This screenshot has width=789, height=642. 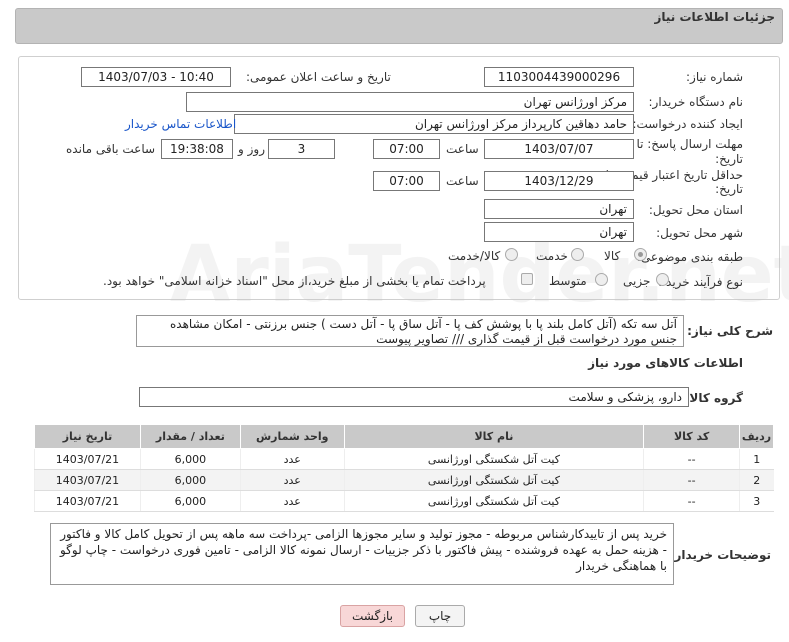 What do you see at coordinates (190, 436) in the screenshot?
I see `col-quantity: تعداد / مقدار` at bounding box center [190, 436].